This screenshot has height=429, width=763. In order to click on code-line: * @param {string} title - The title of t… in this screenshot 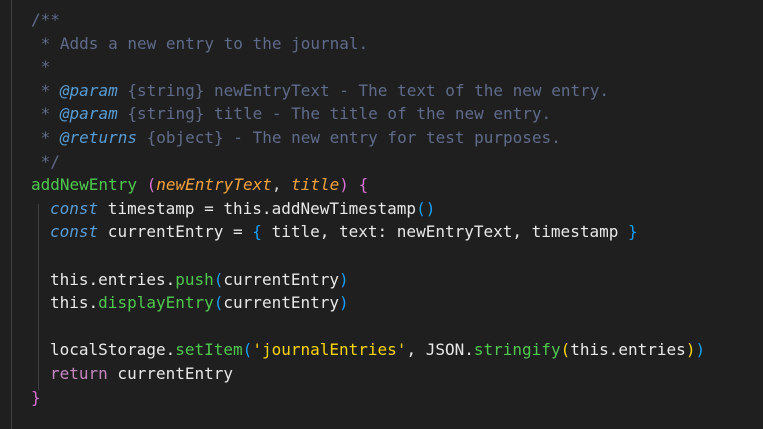, I will do `click(368, 114)`.